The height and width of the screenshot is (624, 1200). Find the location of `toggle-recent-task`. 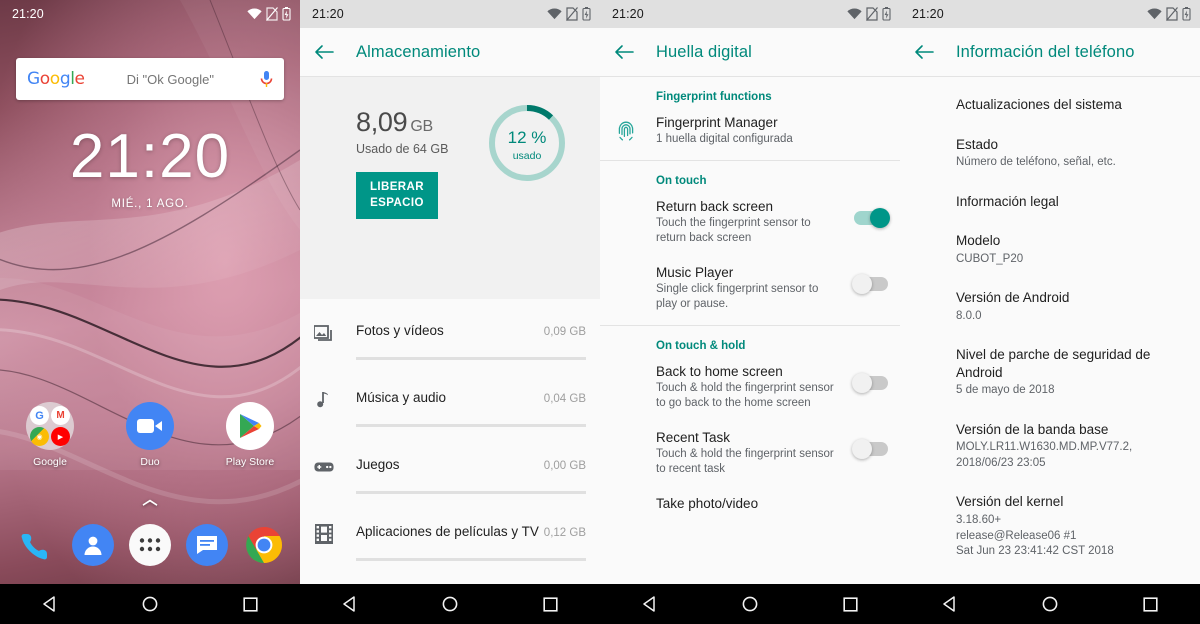

toggle-recent-task is located at coordinates (870, 448).